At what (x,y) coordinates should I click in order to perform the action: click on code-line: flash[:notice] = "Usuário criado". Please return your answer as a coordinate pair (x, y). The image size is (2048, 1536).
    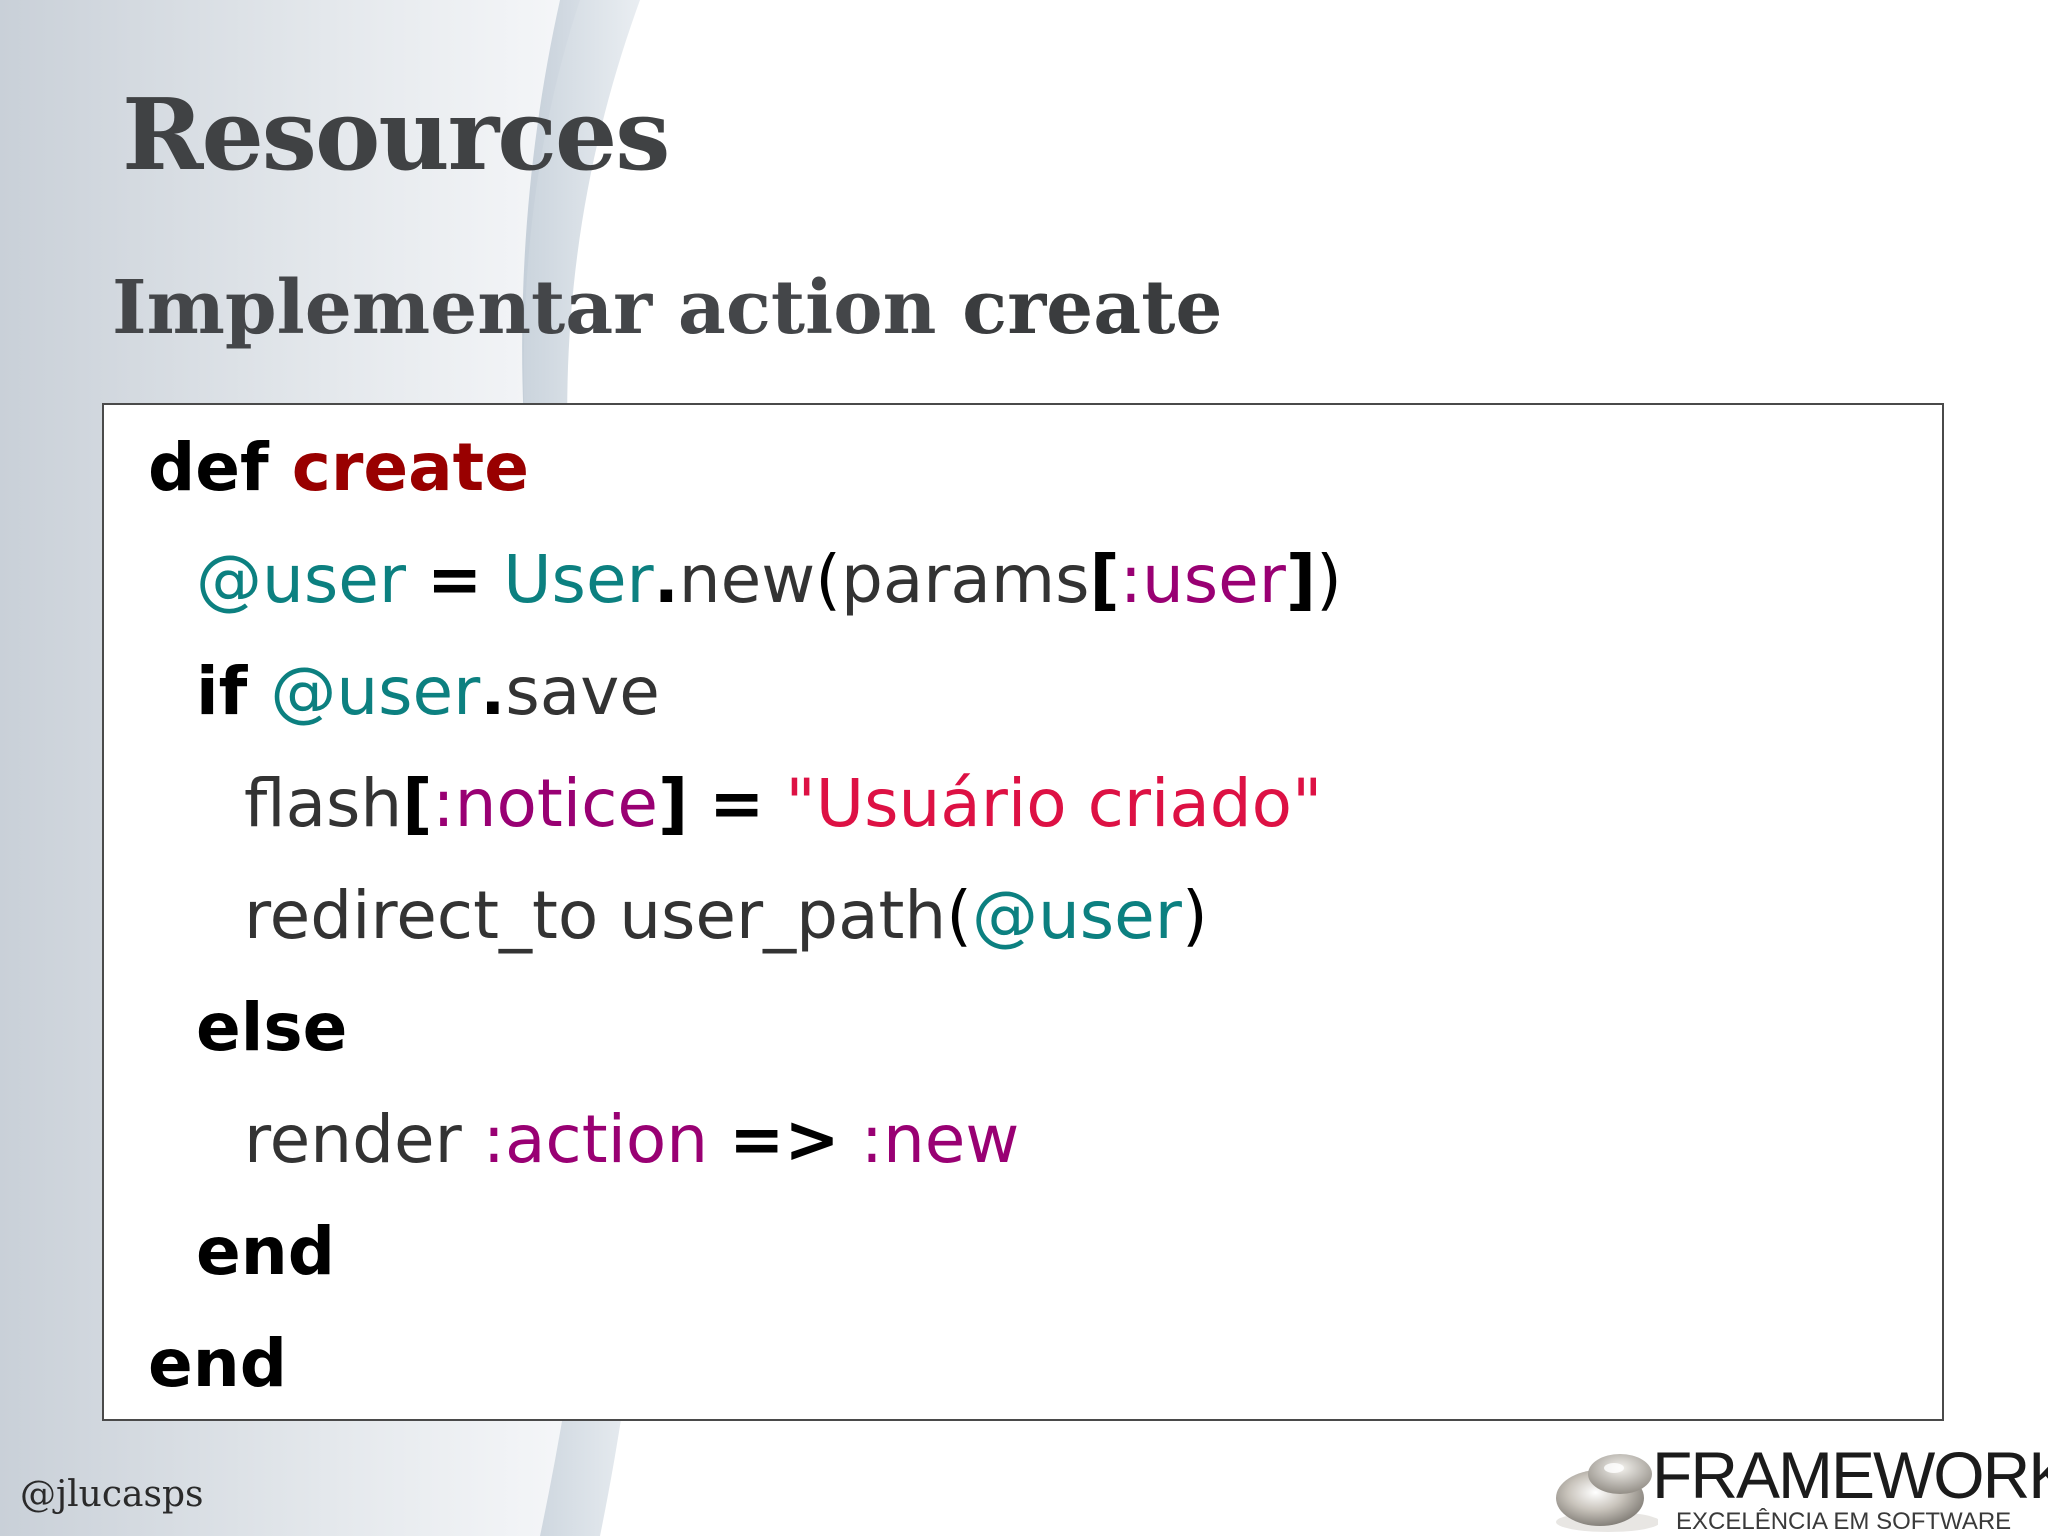
    Looking at the image, I should click on (713, 804).